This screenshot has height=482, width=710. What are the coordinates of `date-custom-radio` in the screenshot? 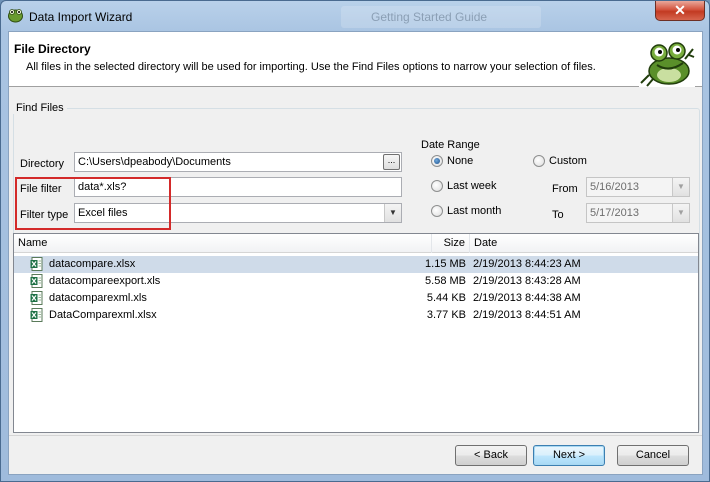 It's located at (539, 161).